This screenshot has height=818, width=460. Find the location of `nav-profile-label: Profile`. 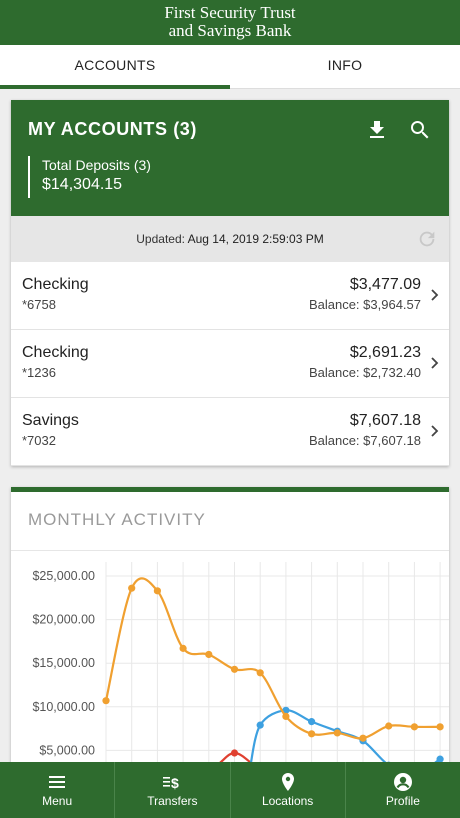

nav-profile-label: Profile is located at coordinates (402, 801).